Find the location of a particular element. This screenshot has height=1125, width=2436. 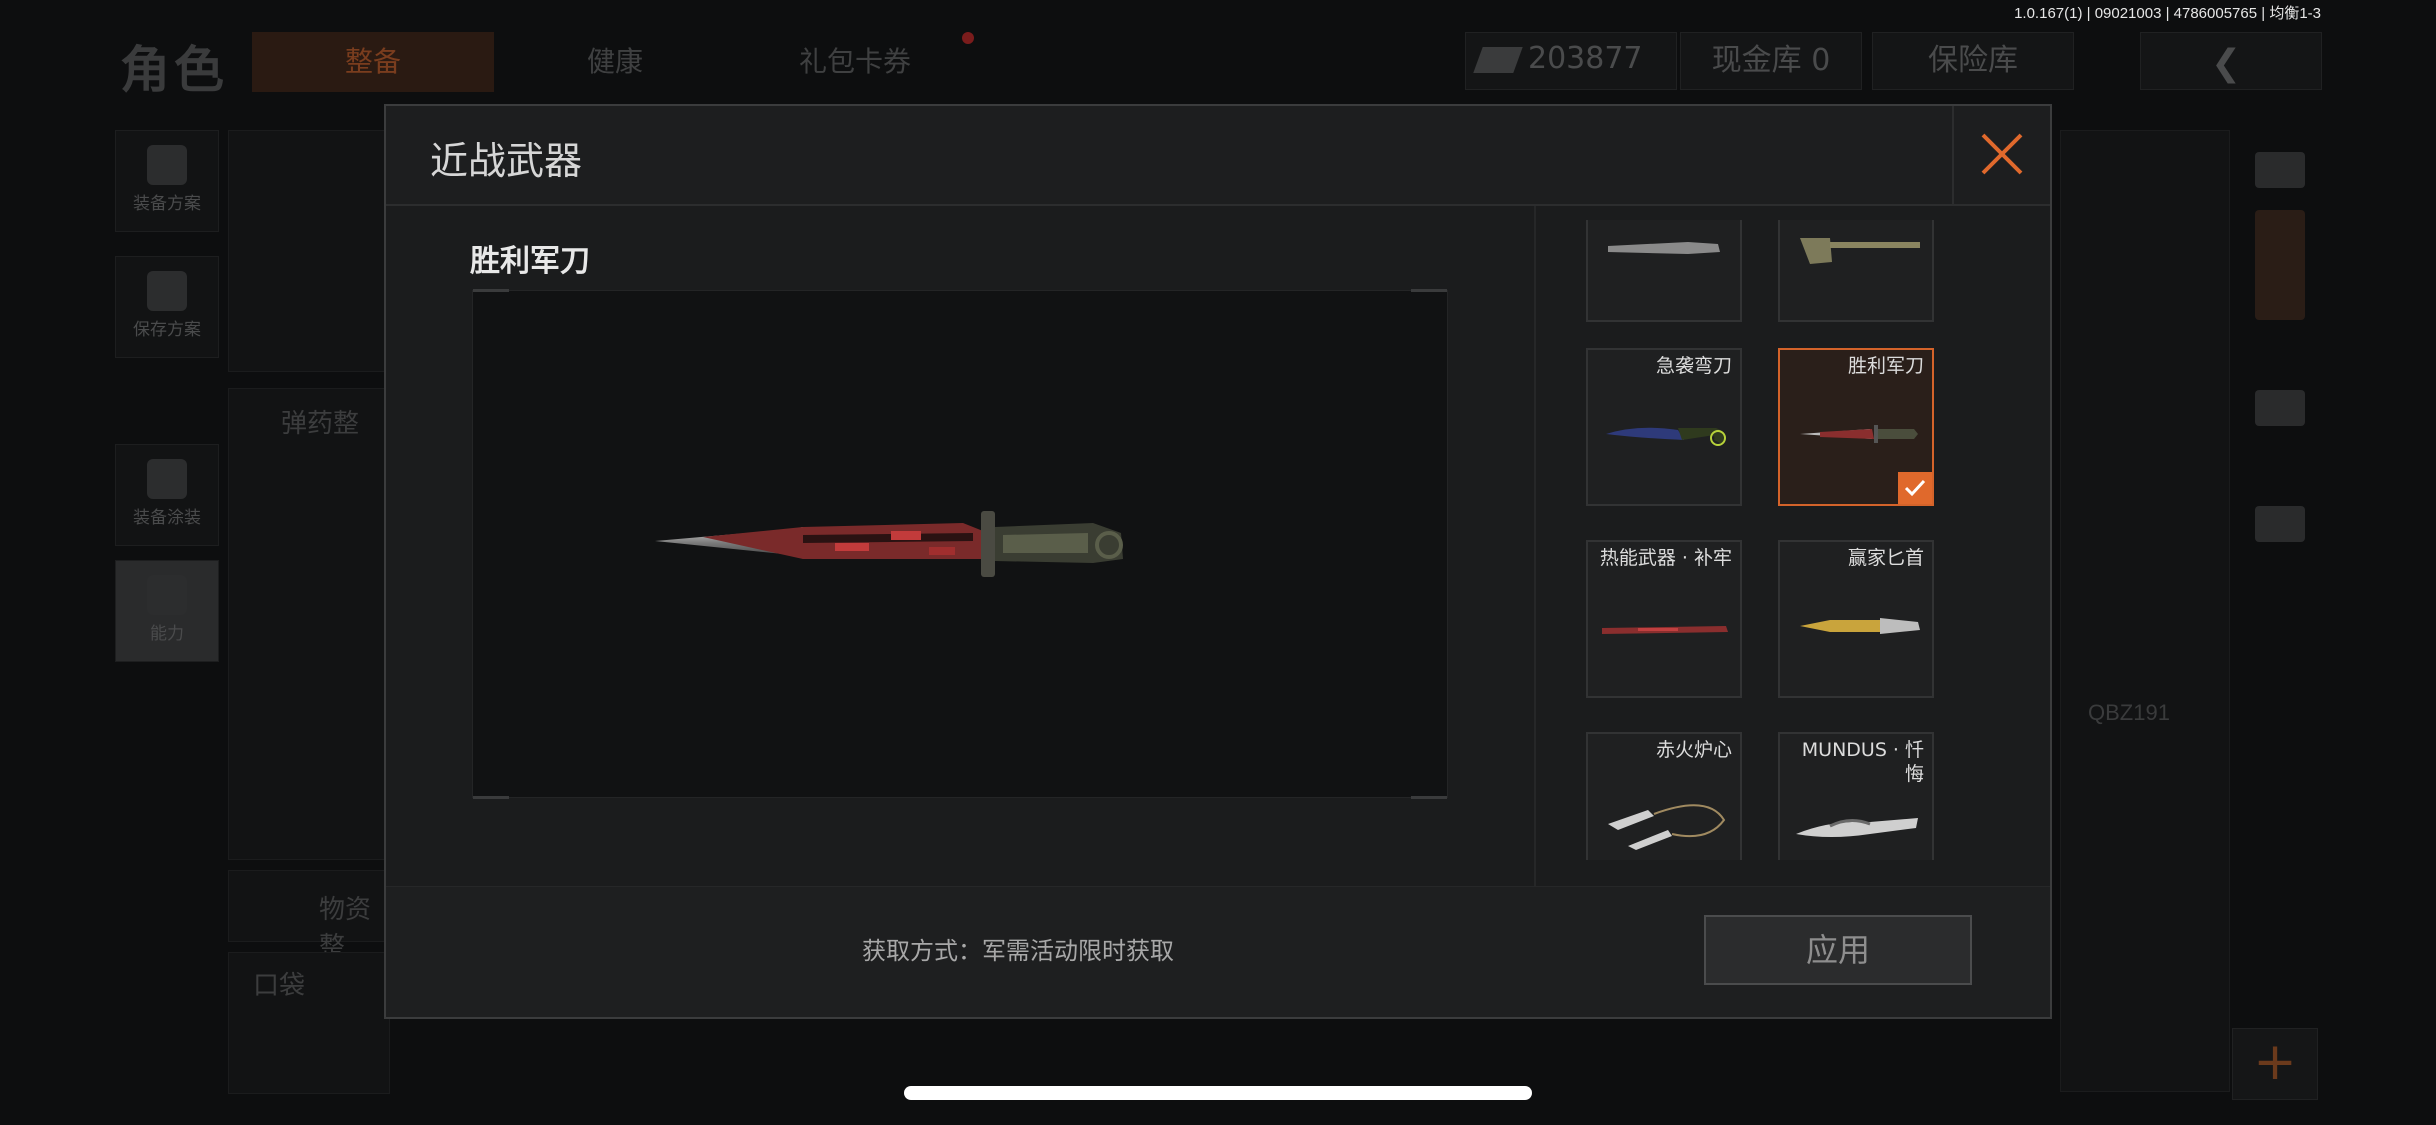

selected-check is located at coordinates (1915, 488).